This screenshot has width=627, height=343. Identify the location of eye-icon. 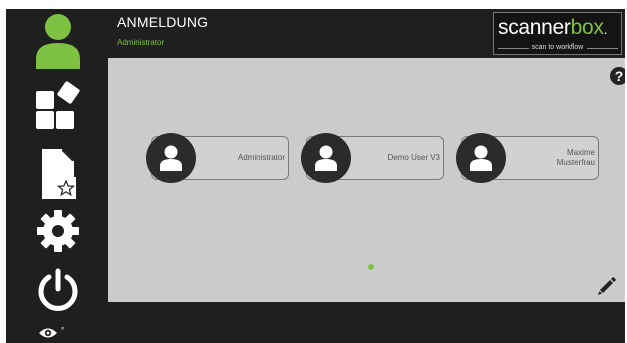
(48, 333).